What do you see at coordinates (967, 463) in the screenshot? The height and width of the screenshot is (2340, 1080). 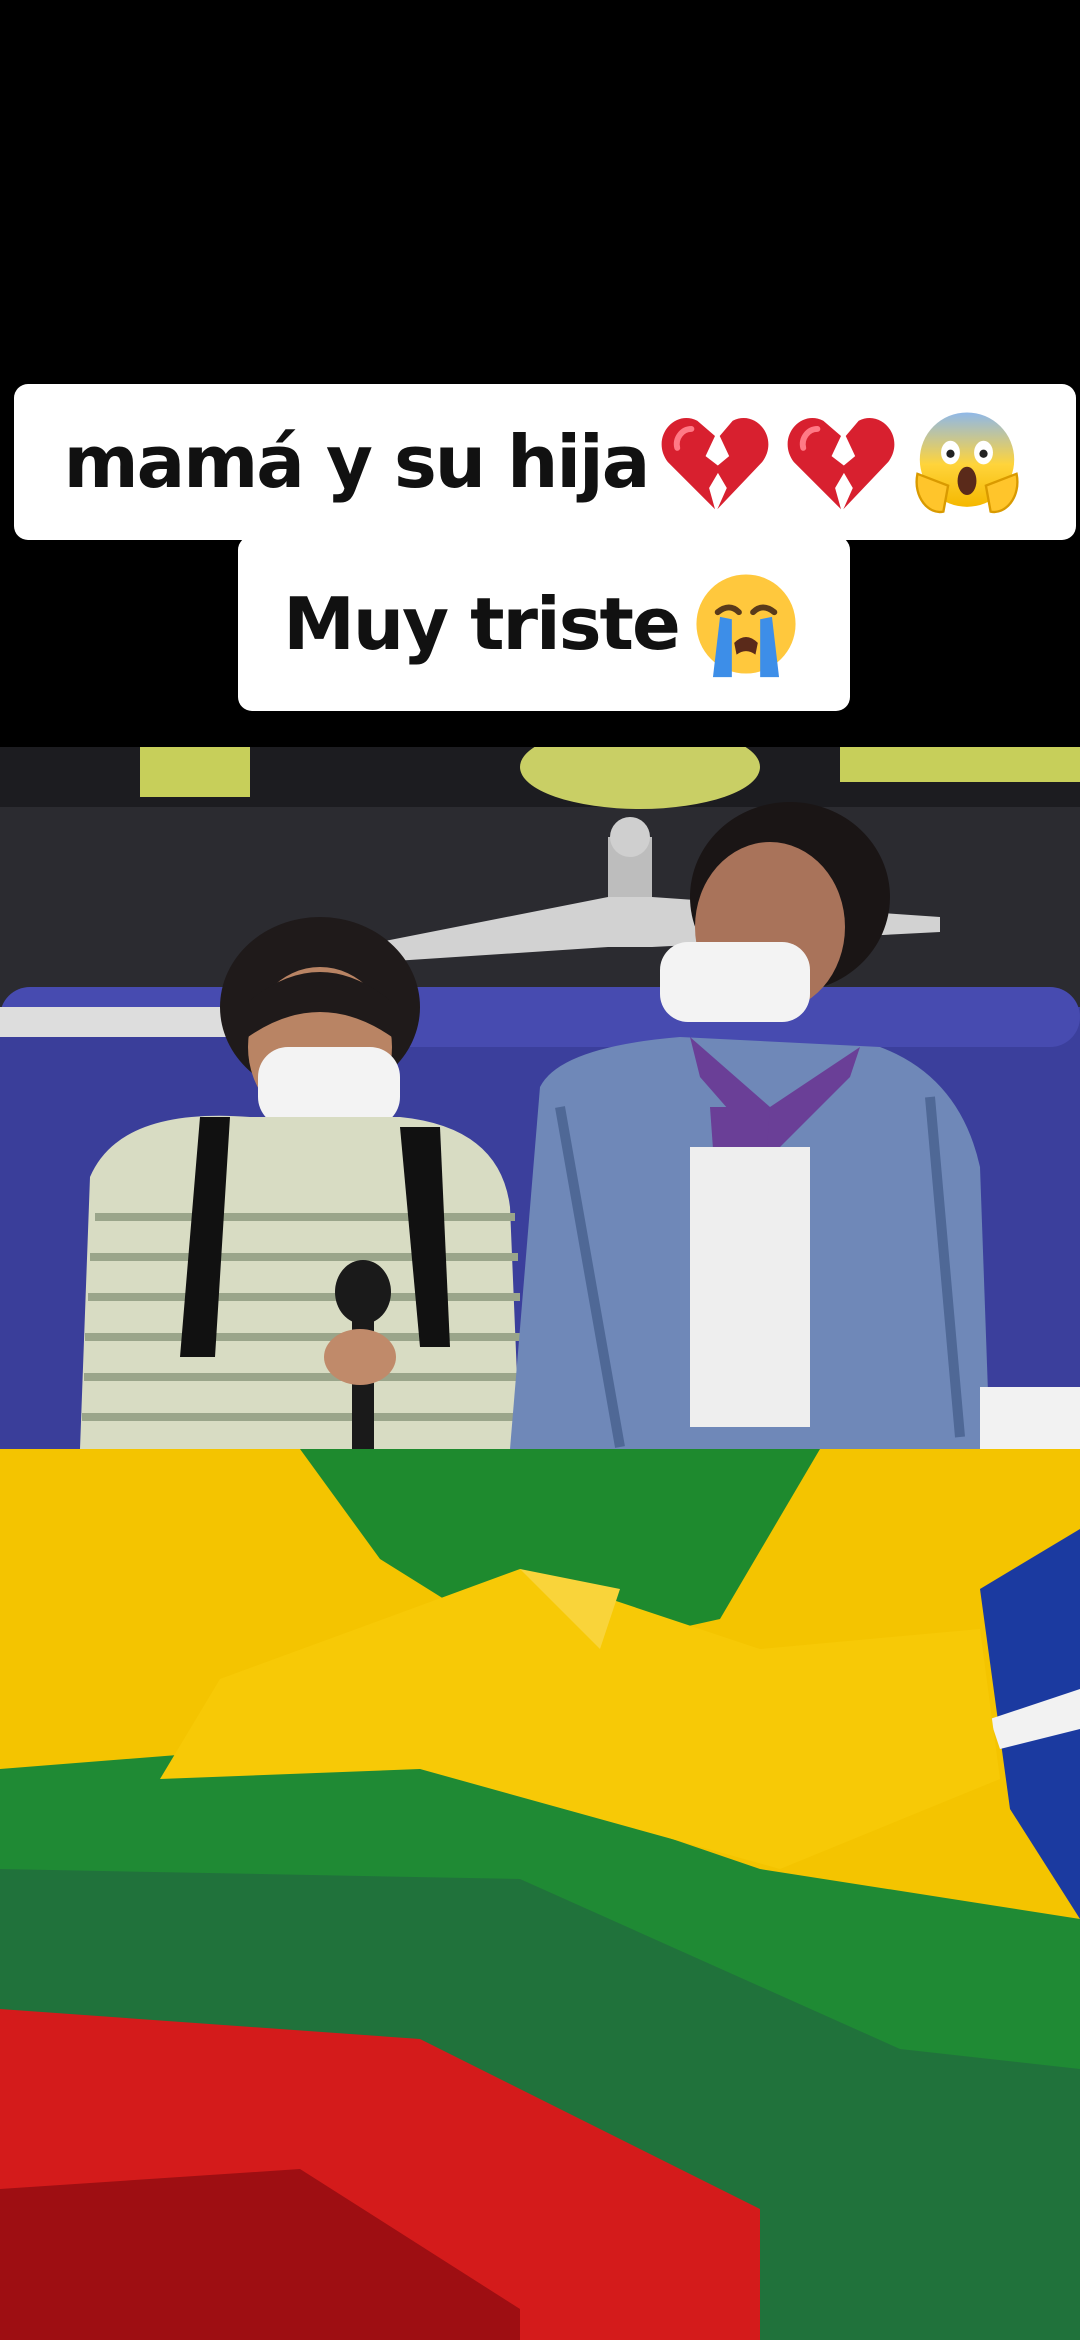 I see `face-screaming-in-fear-icon` at bounding box center [967, 463].